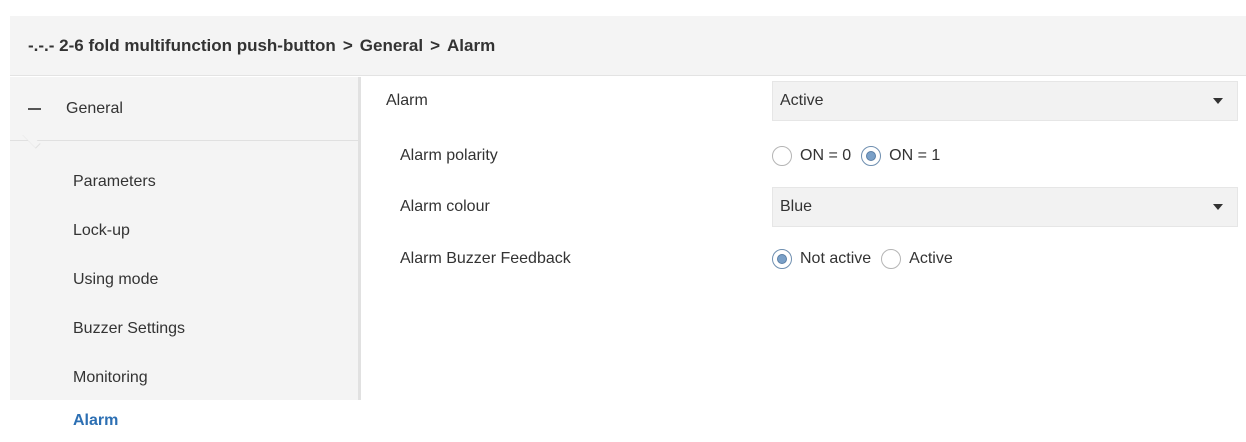 This screenshot has height=442, width=1246. I want to click on alarm-select-value: Active, so click(802, 100).